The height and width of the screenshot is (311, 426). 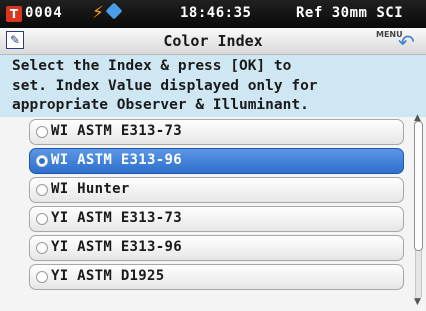 I want to click on measurement-condition: Ref 30mm SCI, so click(x=350, y=13).